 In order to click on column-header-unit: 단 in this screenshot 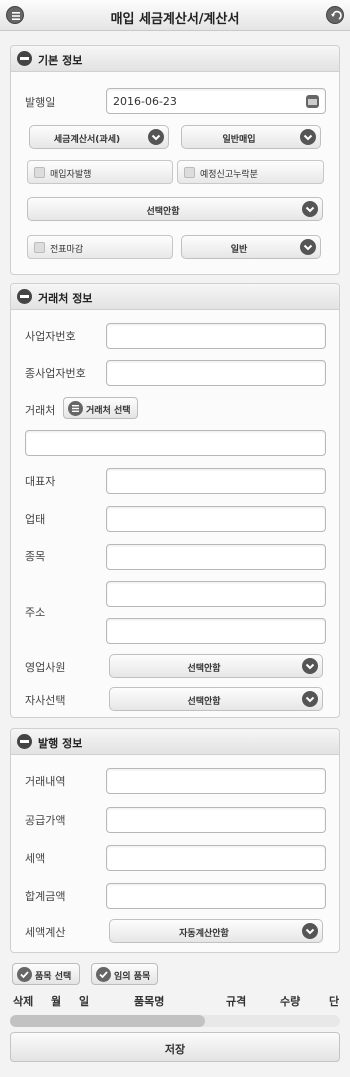, I will do `click(334, 1001)`.